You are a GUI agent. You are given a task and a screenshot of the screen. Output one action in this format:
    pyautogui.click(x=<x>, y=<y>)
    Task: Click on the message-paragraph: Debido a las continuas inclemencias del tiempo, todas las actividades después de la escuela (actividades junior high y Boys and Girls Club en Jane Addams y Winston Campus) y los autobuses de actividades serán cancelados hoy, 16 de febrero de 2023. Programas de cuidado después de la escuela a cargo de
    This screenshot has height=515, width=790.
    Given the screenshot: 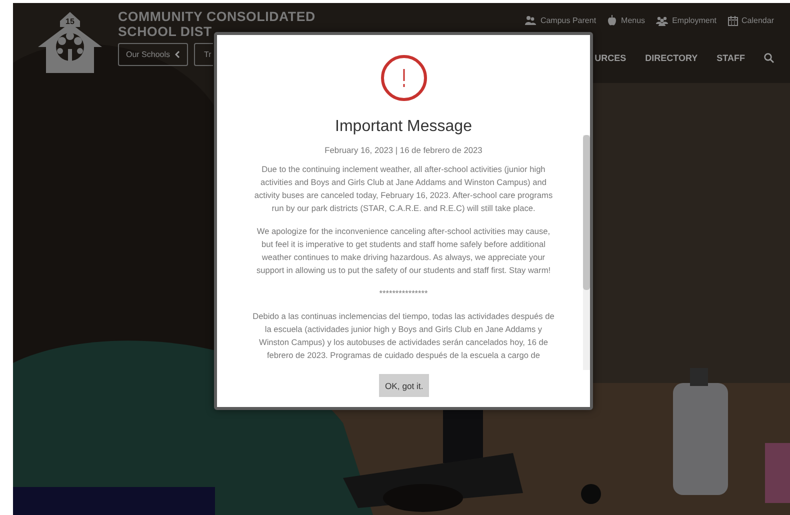 What is the action you would take?
    pyautogui.click(x=404, y=336)
    